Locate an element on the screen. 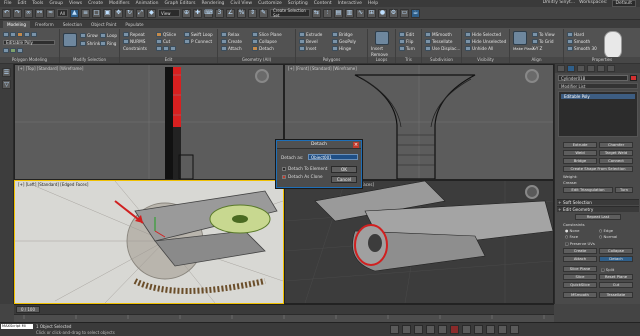 This screenshot has width=640, height=336. pivot-center-icon: ⊕ is located at coordinates (186, 13).